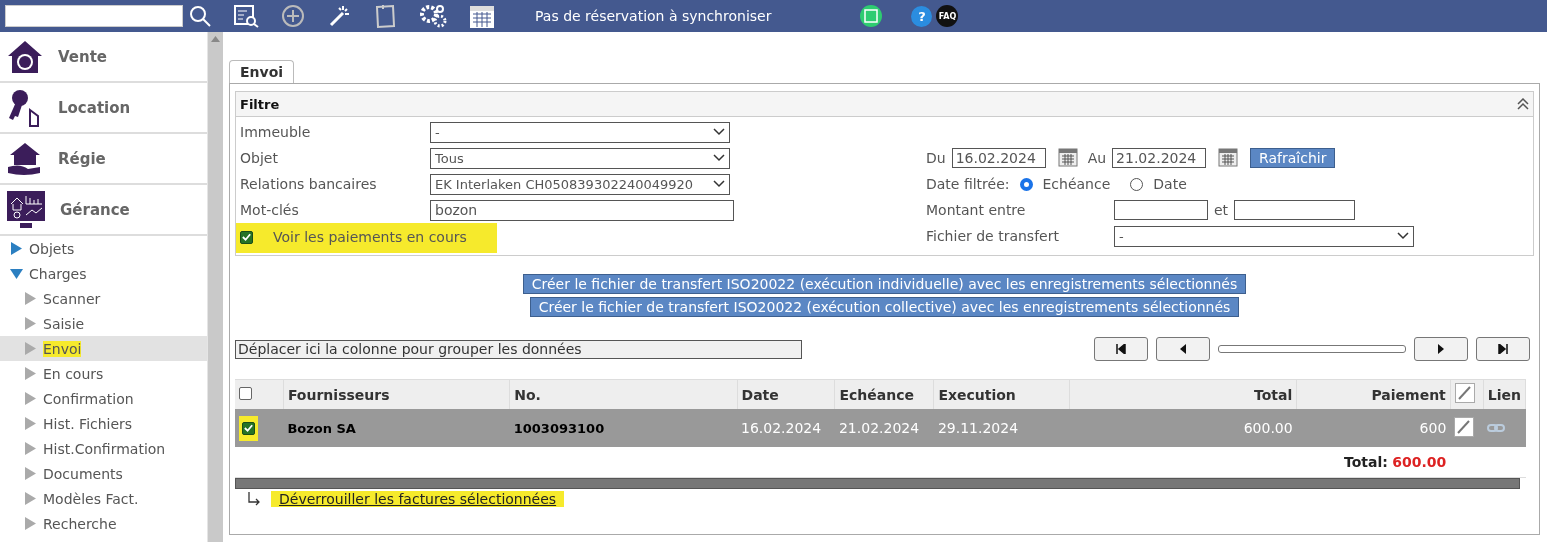  Describe the element at coordinates (781, 428) in the screenshot. I see `table-cell: 16.02.2024` at that location.